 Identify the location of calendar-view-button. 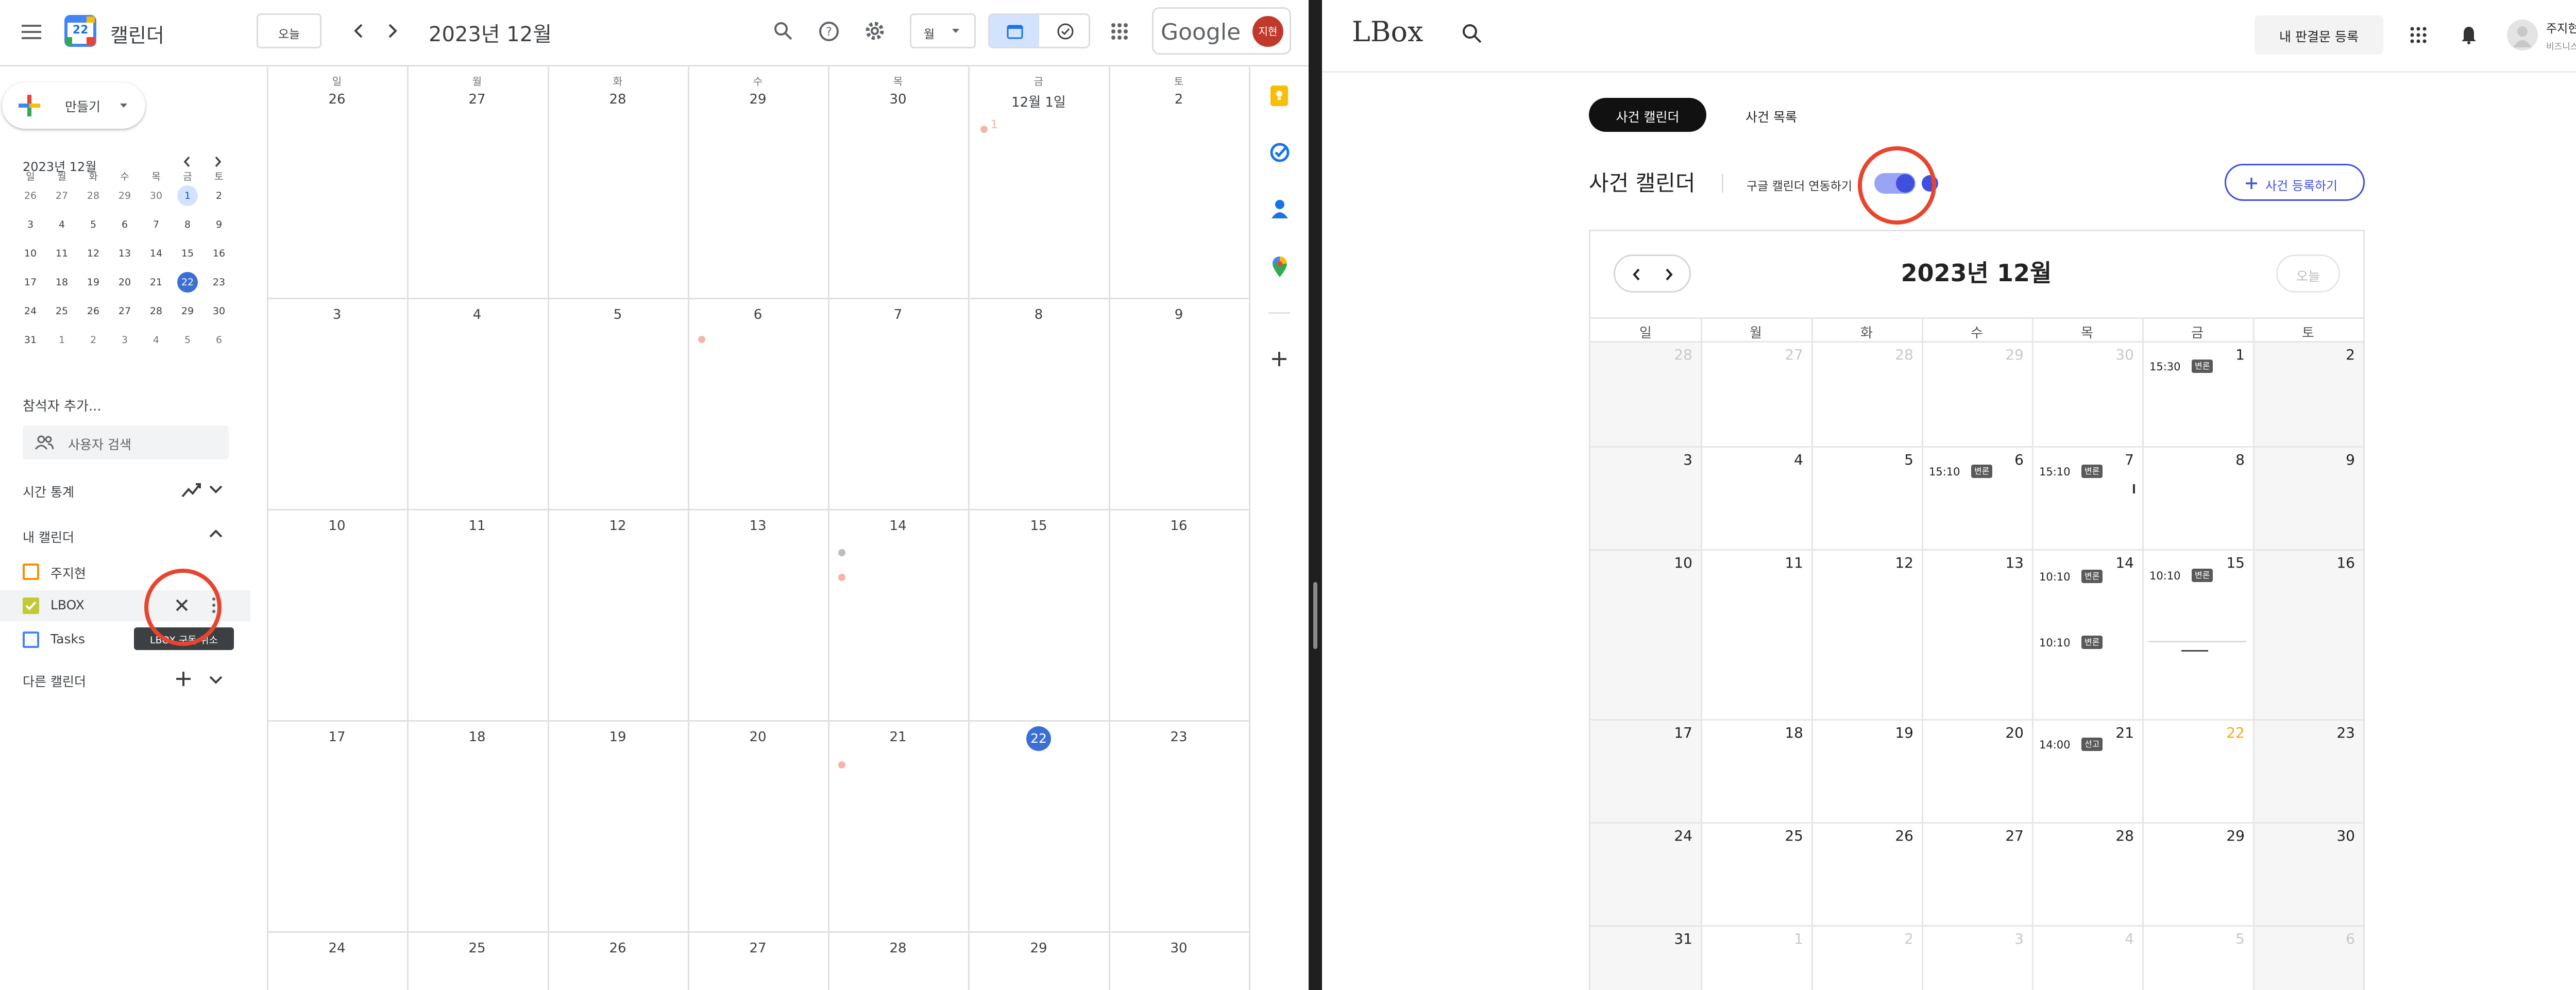
(1014, 31).